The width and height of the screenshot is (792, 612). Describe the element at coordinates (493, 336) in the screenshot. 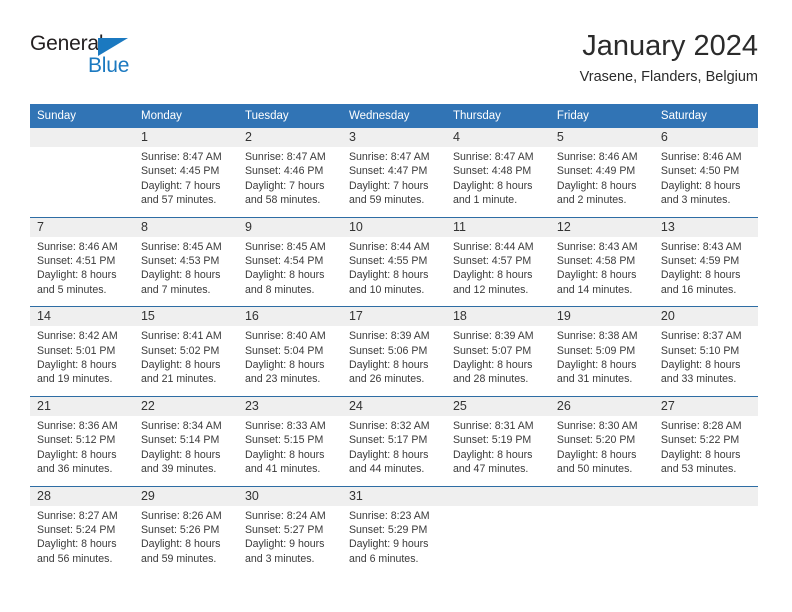

I see `day-sunrise-text: Sunrise: 8:39 AM` at that location.